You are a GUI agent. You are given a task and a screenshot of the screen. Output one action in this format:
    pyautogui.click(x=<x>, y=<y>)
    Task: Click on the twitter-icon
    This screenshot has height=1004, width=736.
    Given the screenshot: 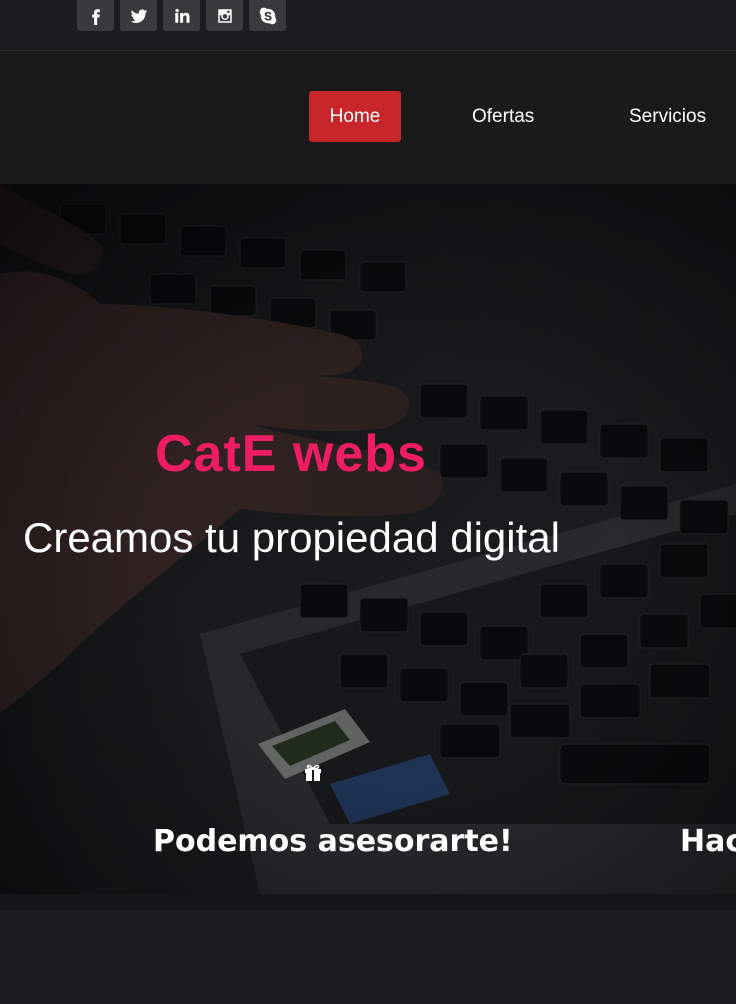 What is the action you would take?
    pyautogui.click(x=138, y=15)
    